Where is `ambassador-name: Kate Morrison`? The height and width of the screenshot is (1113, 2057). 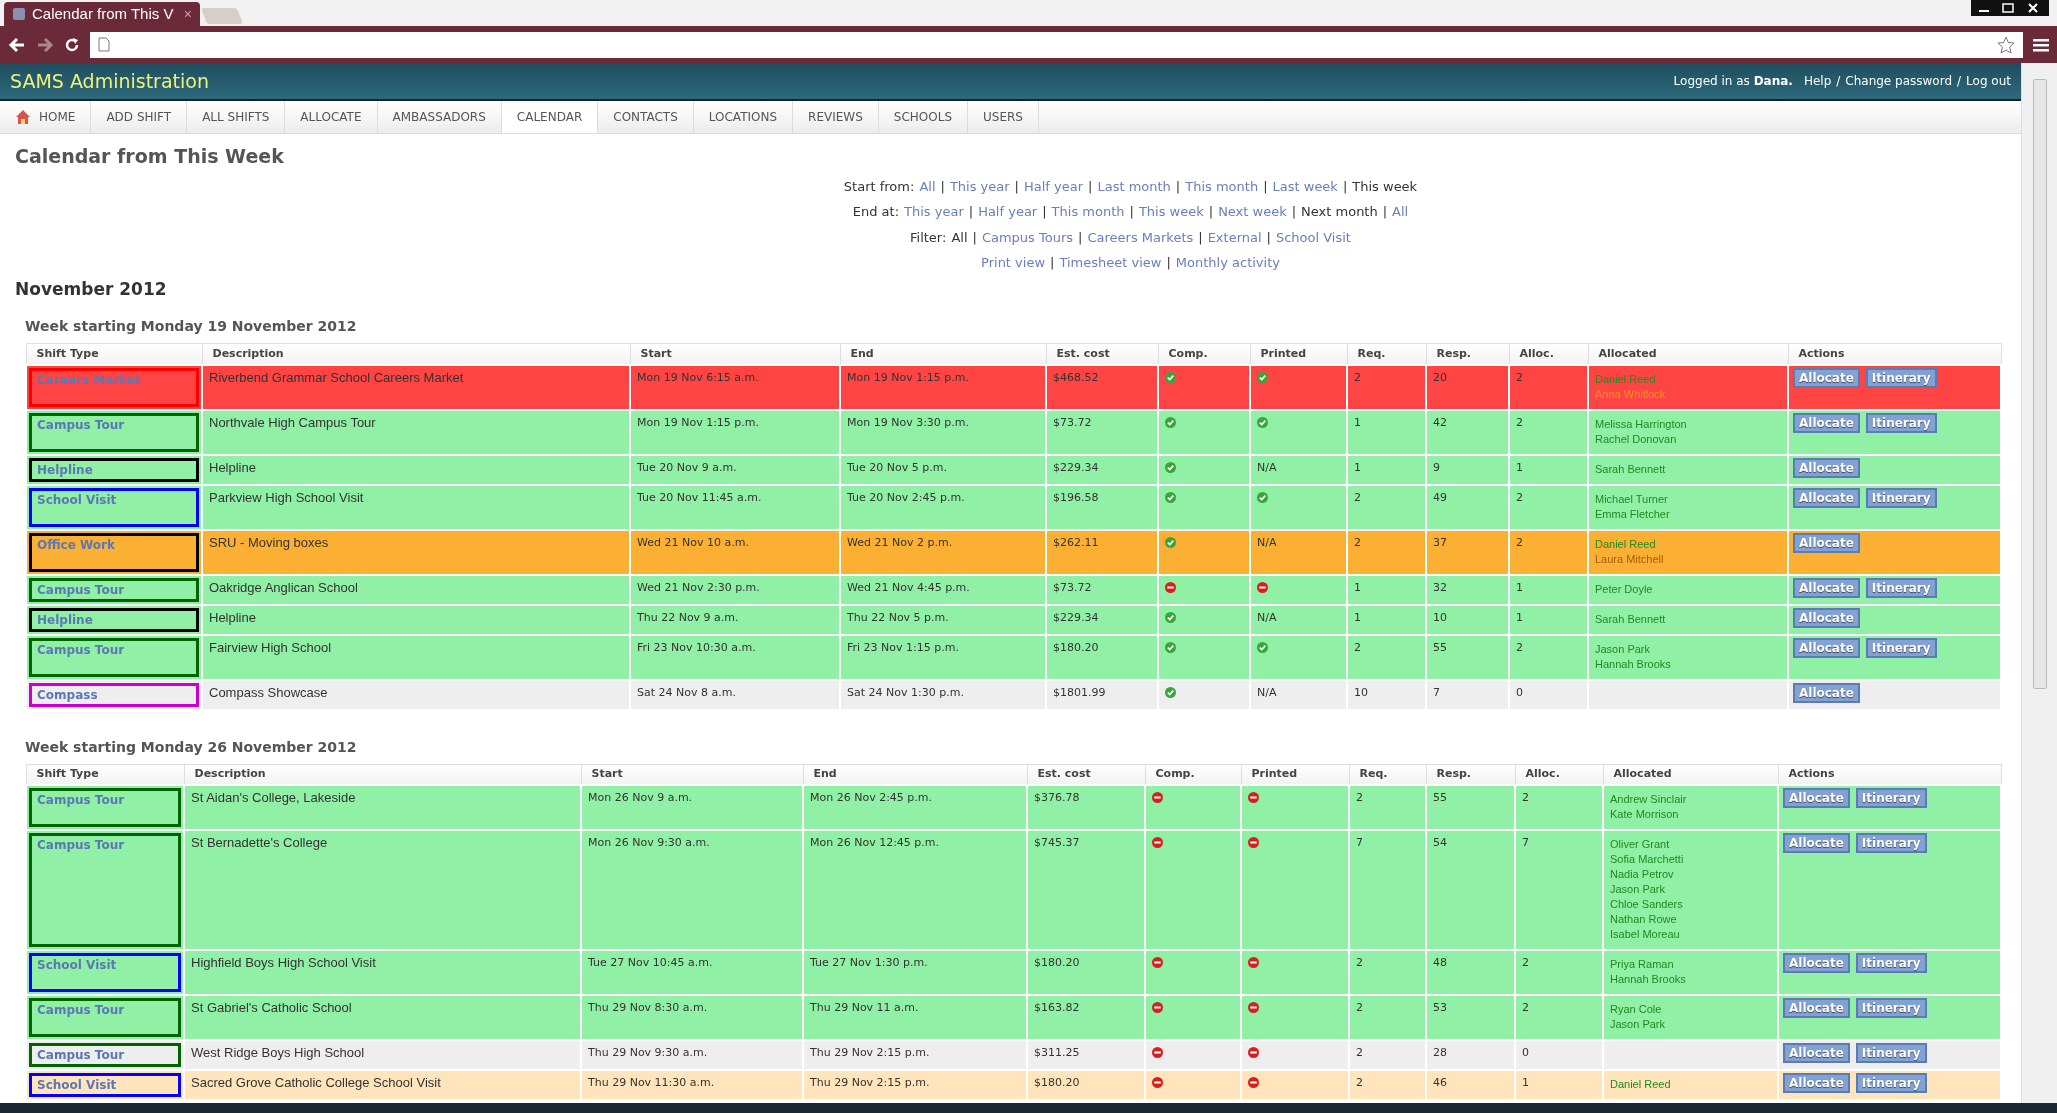 ambassador-name: Kate Morrison is located at coordinates (1690, 814).